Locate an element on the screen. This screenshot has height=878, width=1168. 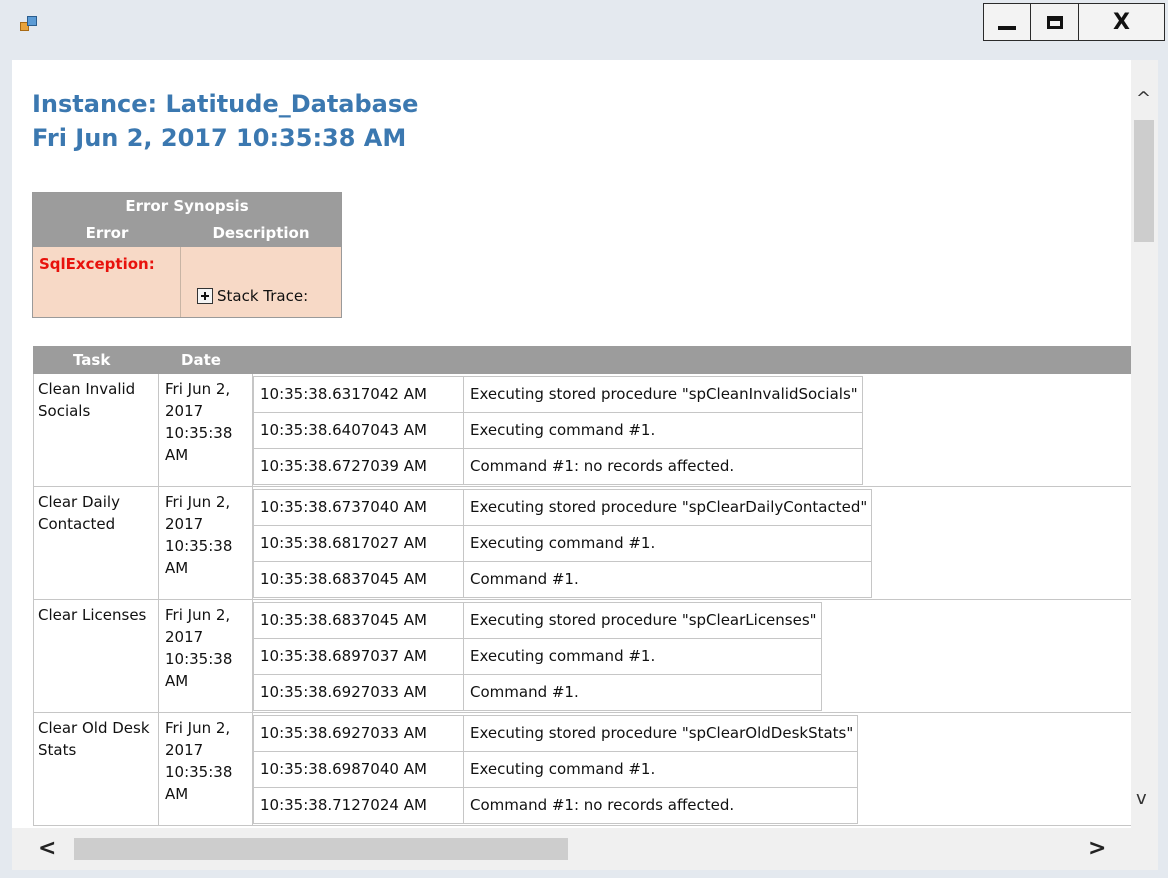
scroll-corner is located at coordinates (1144, 849).